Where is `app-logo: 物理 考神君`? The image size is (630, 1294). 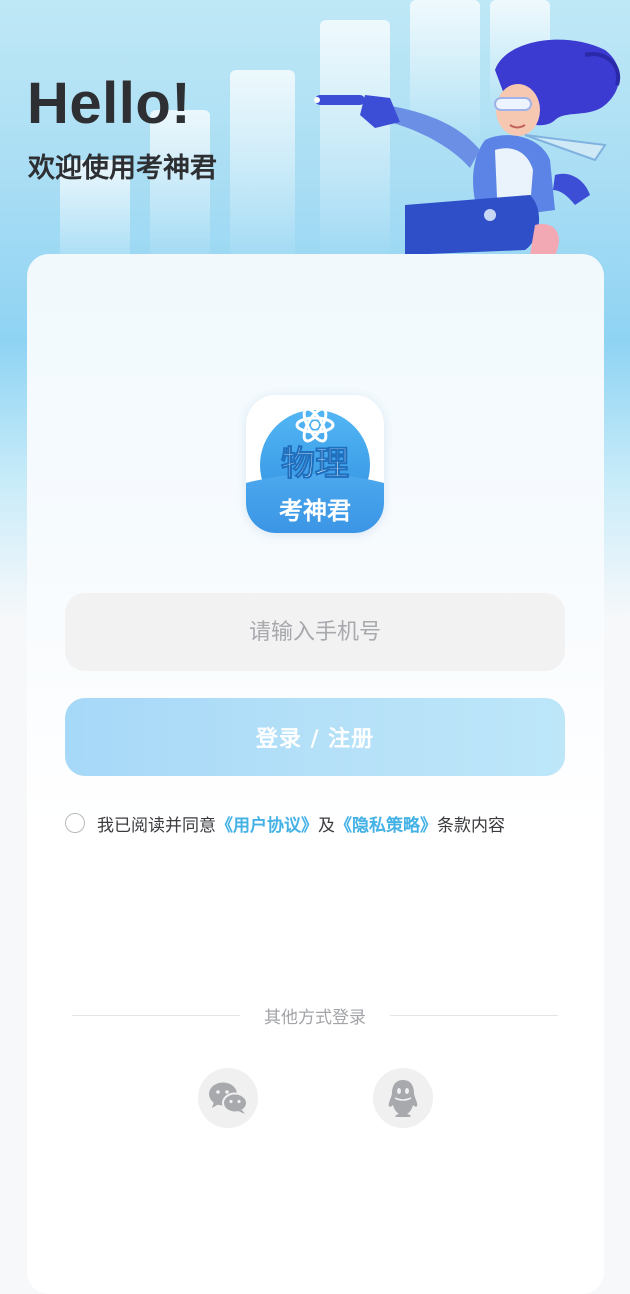
app-logo: 物理 考神君 is located at coordinates (315, 464).